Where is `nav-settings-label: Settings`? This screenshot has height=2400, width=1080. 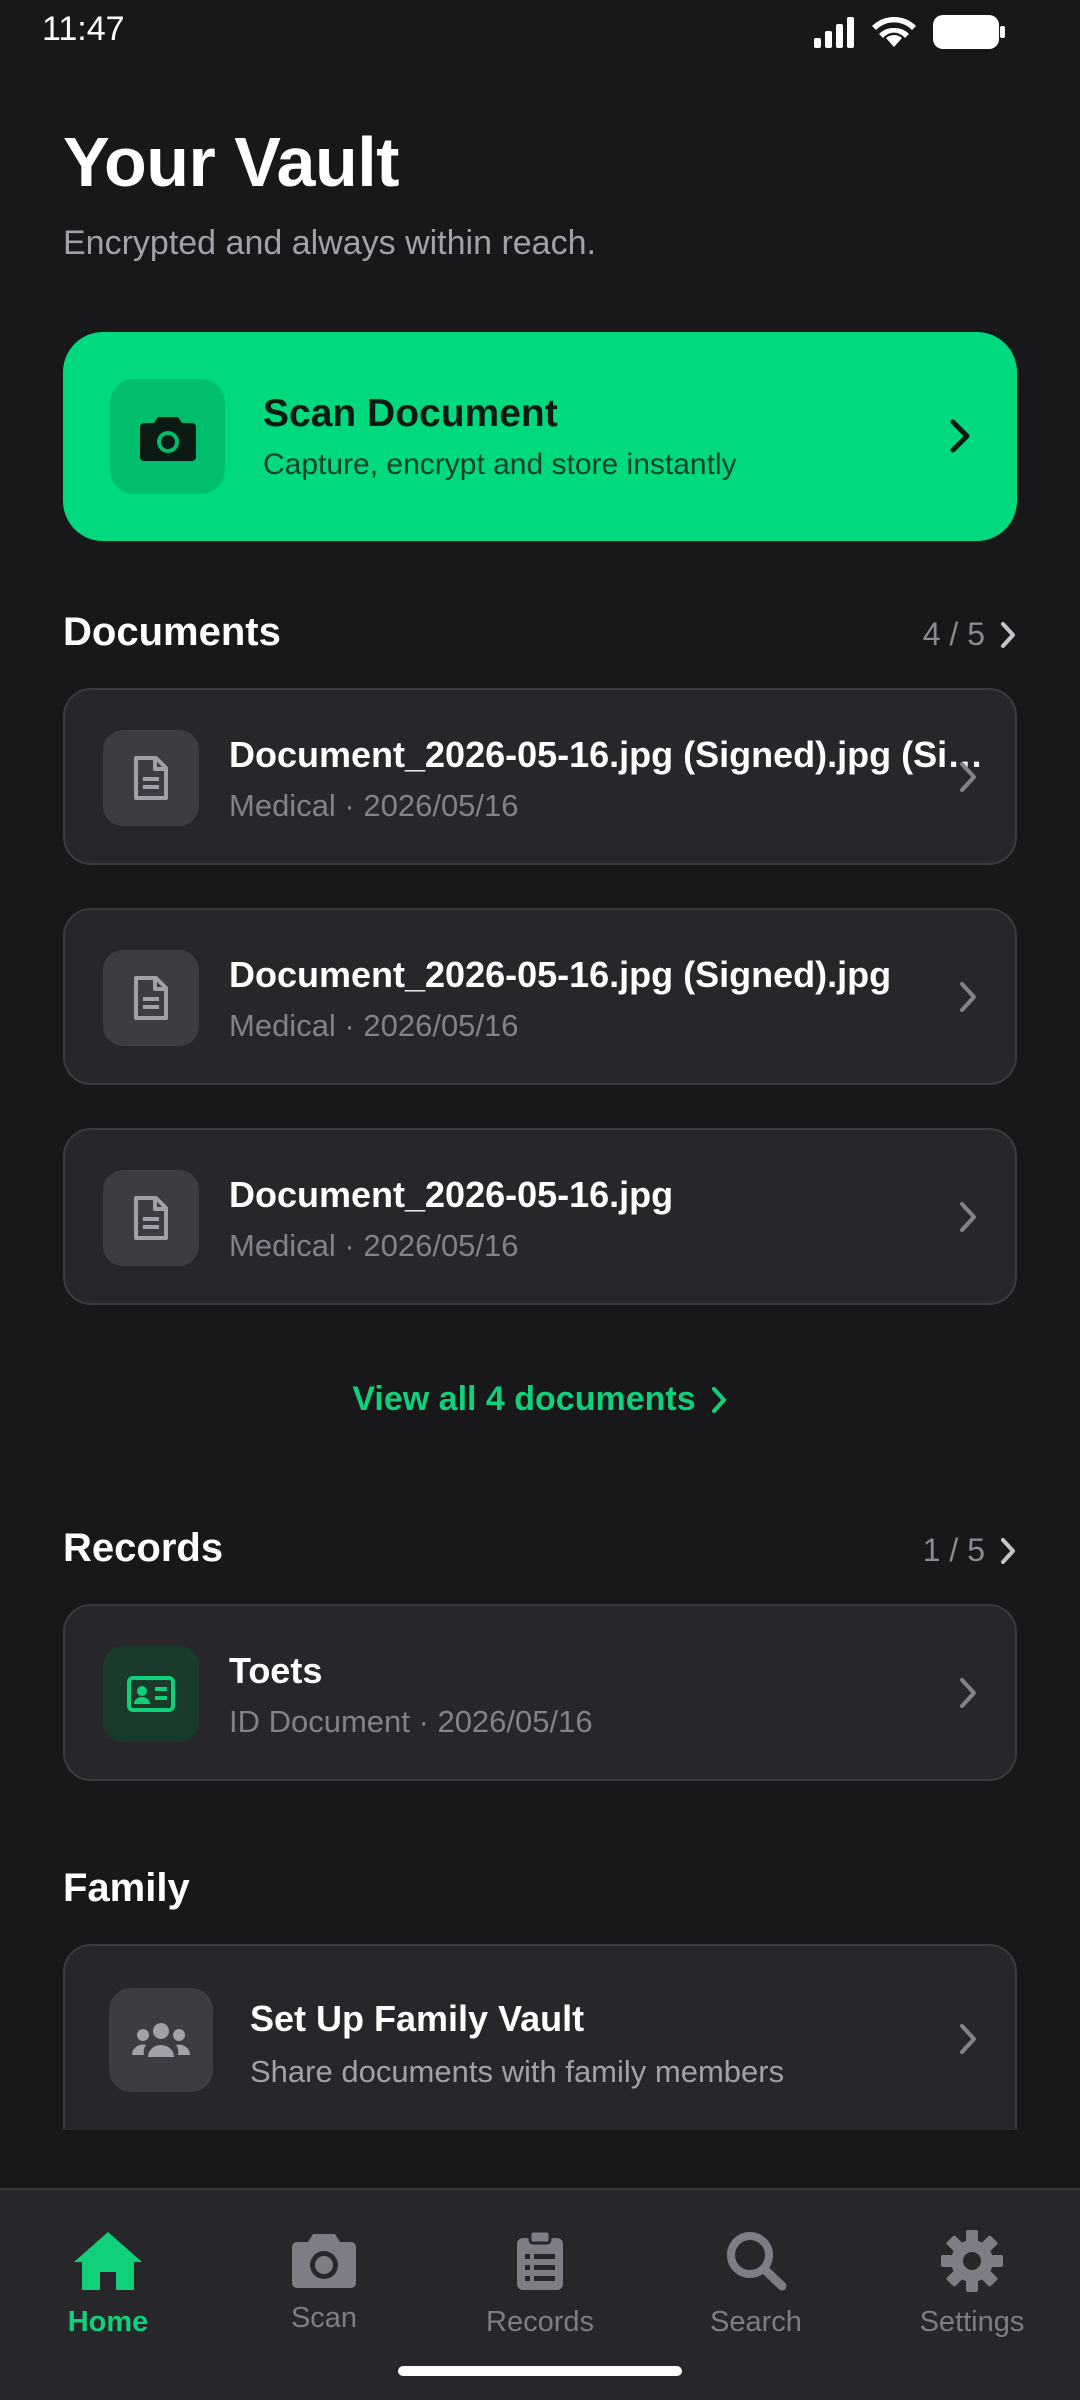 nav-settings-label: Settings is located at coordinates (972, 2322).